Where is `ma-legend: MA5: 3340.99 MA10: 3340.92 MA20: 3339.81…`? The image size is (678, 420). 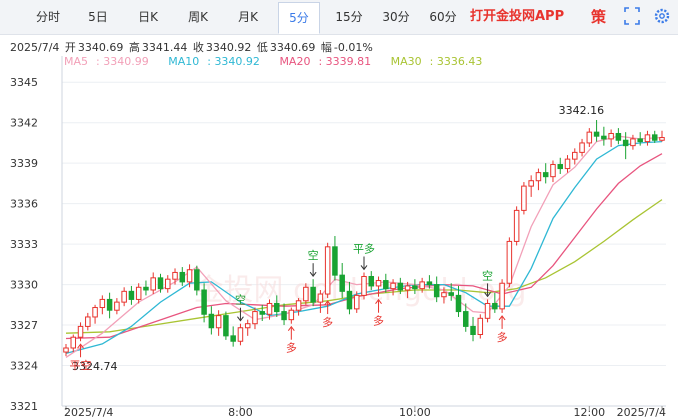 ma-legend: MA5: 3340.99 MA10: 3340.92 MA20: 3339.81… is located at coordinates (281, 61).